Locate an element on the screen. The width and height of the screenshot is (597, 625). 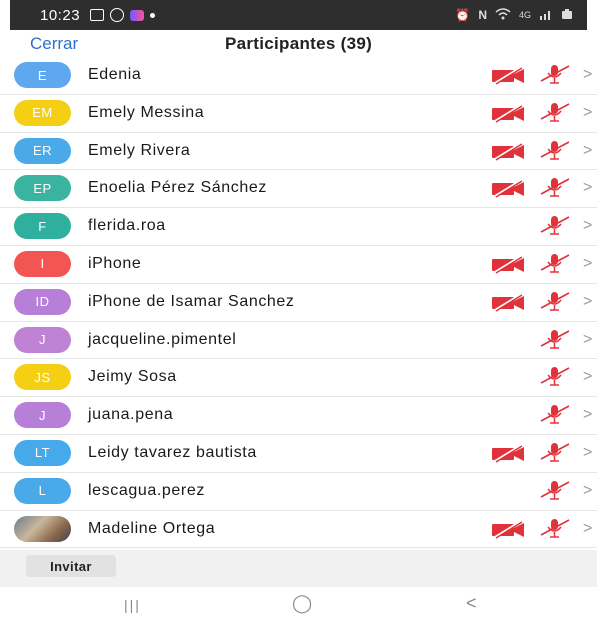
wifi-icon is located at coordinates (503, 15).